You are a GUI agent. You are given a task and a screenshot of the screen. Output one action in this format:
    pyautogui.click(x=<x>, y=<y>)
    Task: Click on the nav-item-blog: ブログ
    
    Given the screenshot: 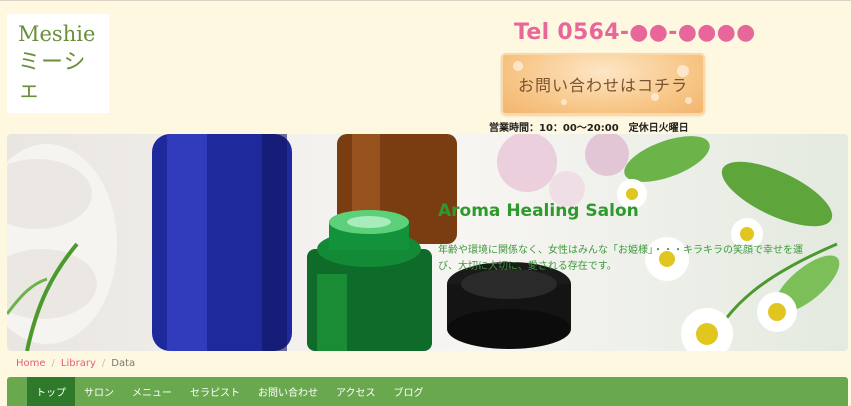 What is the action you would take?
    pyautogui.click(x=409, y=391)
    